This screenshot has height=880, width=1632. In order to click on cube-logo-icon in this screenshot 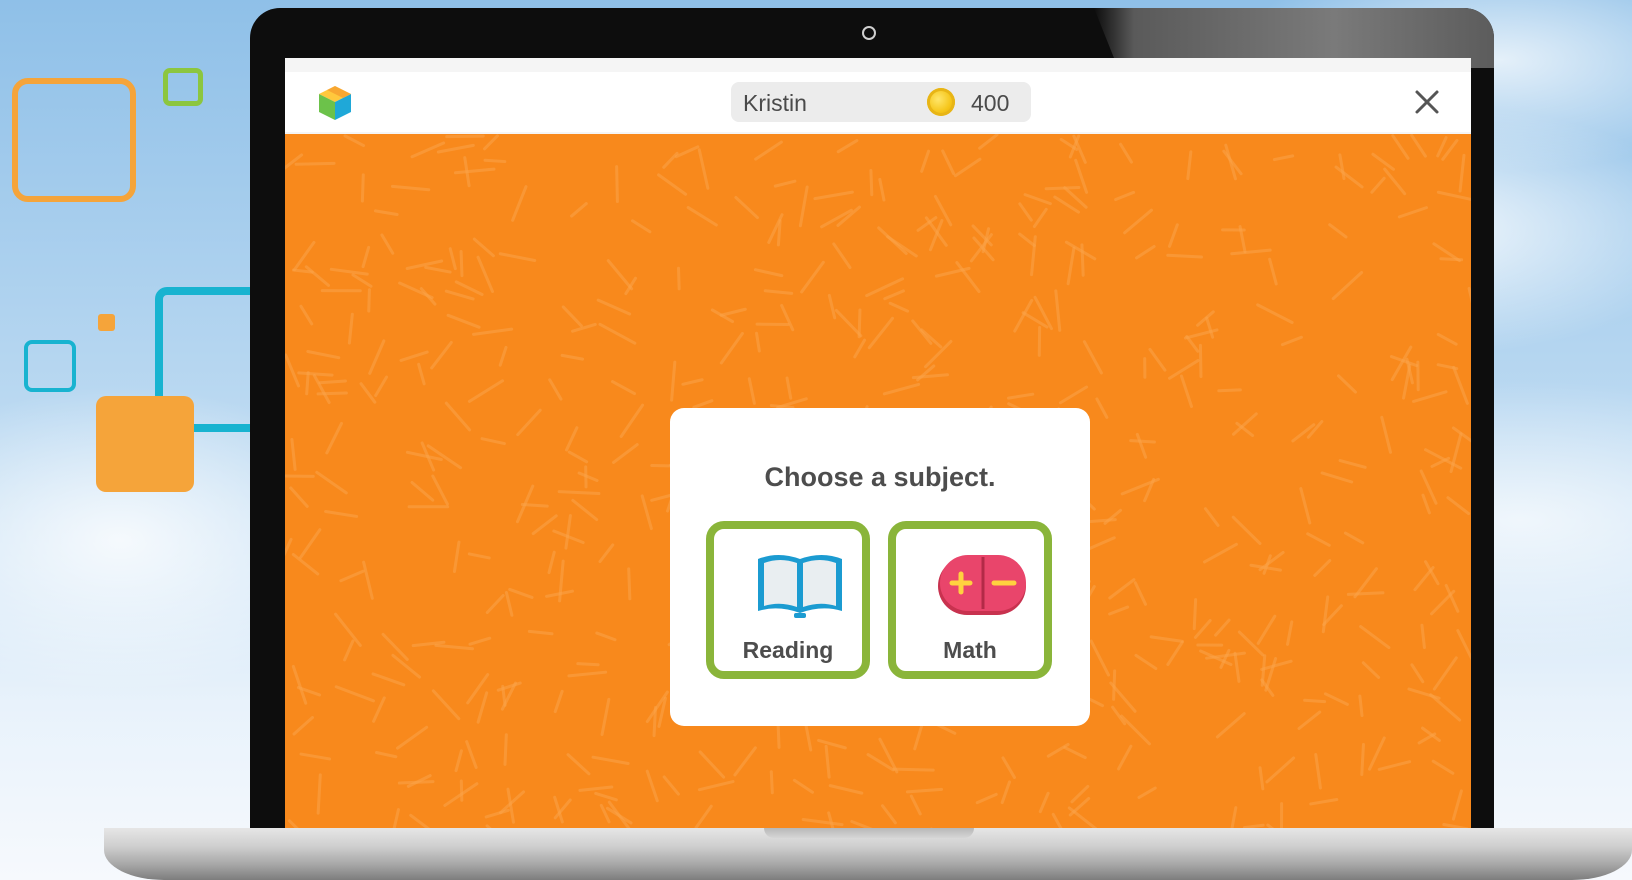, I will do `click(335, 103)`.